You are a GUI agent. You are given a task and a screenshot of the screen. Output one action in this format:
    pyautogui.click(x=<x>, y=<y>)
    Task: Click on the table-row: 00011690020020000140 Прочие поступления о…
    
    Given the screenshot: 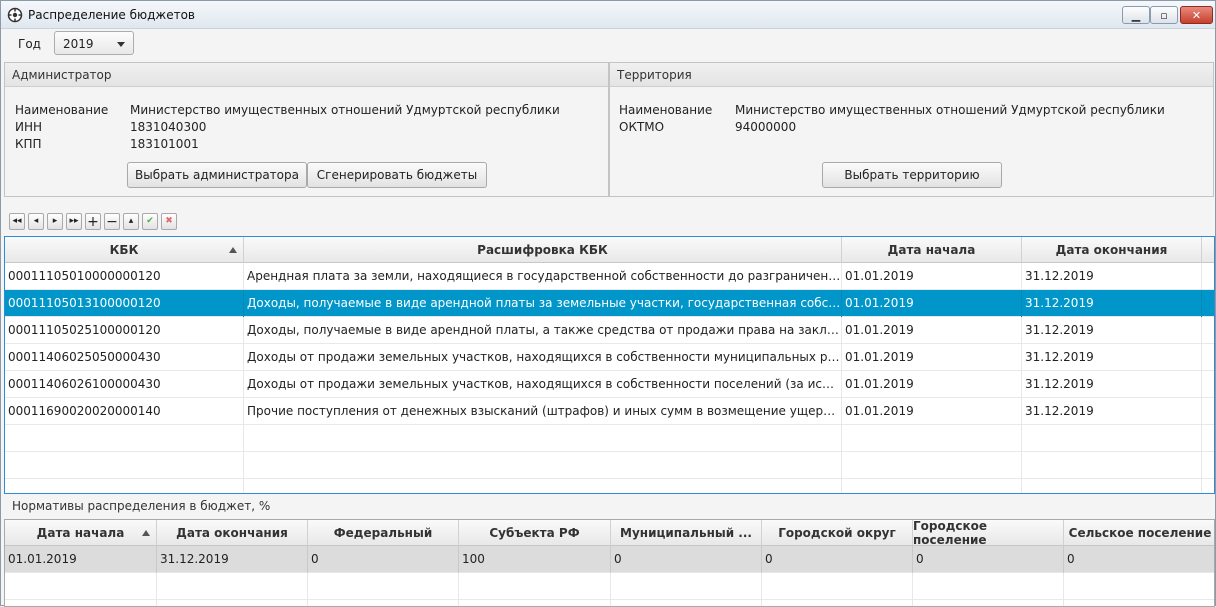 What is the action you would take?
    pyautogui.click(x=609, y=411)
    